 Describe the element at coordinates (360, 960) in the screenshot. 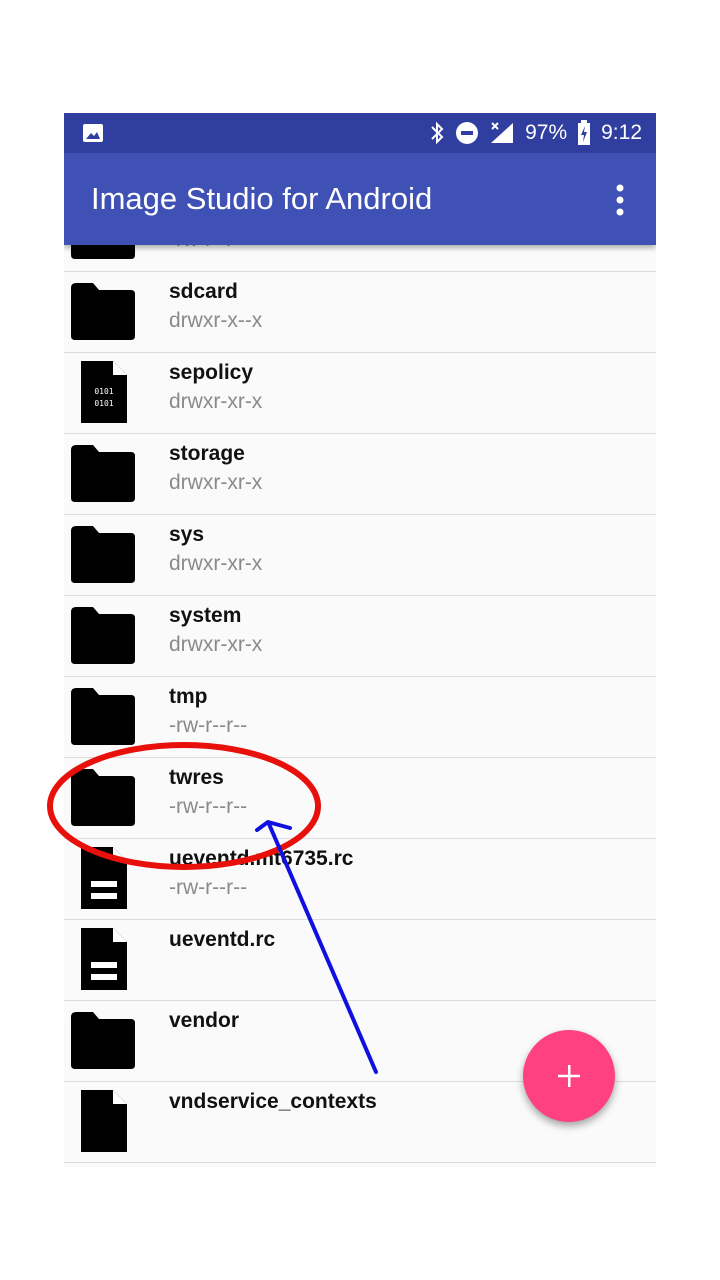

I see `file-row: ueventd.rc` at that location.